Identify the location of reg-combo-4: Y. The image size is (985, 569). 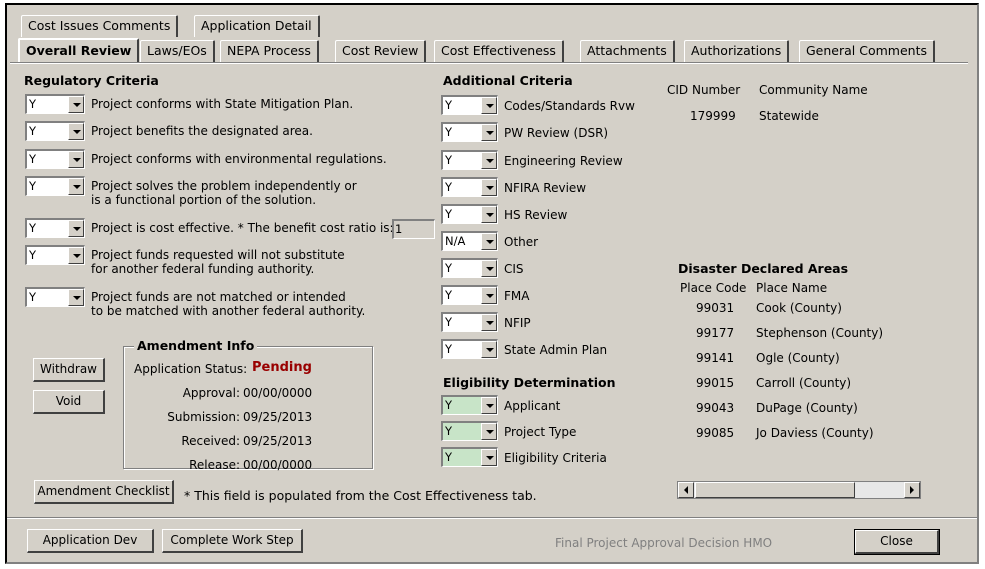
(55, 186).